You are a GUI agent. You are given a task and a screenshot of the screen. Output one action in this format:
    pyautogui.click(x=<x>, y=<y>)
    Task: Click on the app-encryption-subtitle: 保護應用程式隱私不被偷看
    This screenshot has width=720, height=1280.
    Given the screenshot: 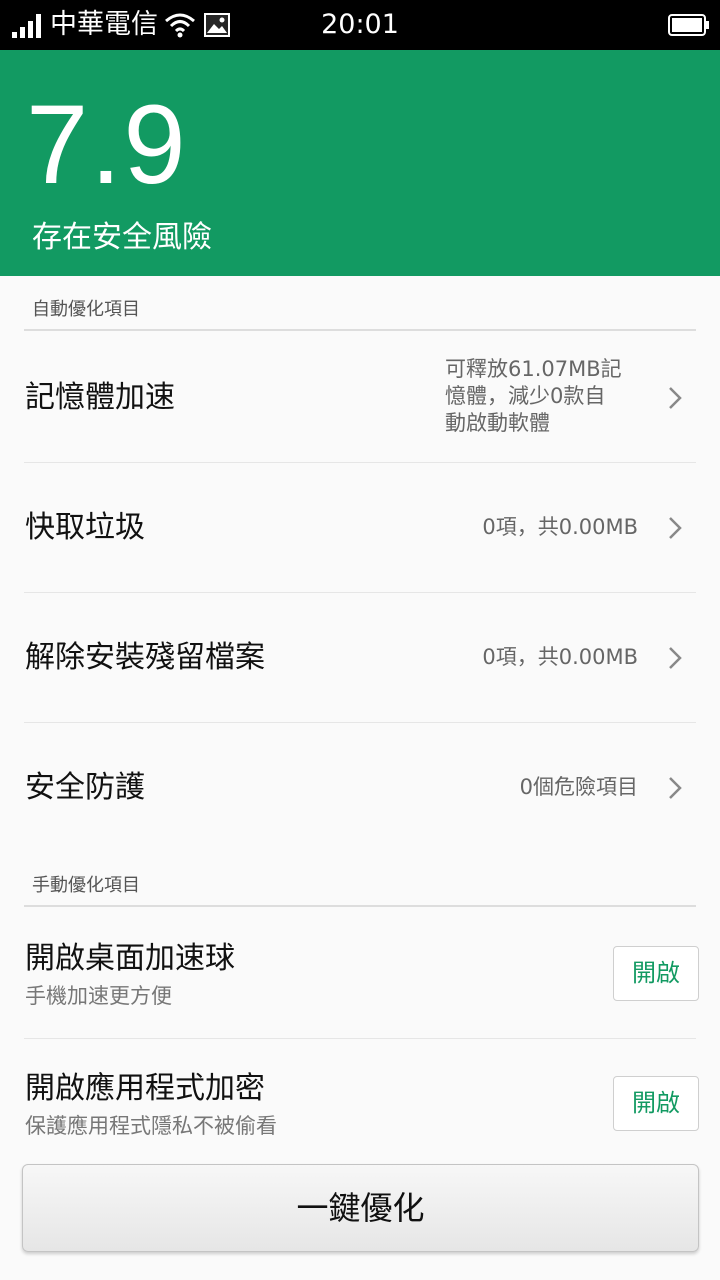 What is the action you would take?
    pyautogui.click(x=151, y=1126)
    